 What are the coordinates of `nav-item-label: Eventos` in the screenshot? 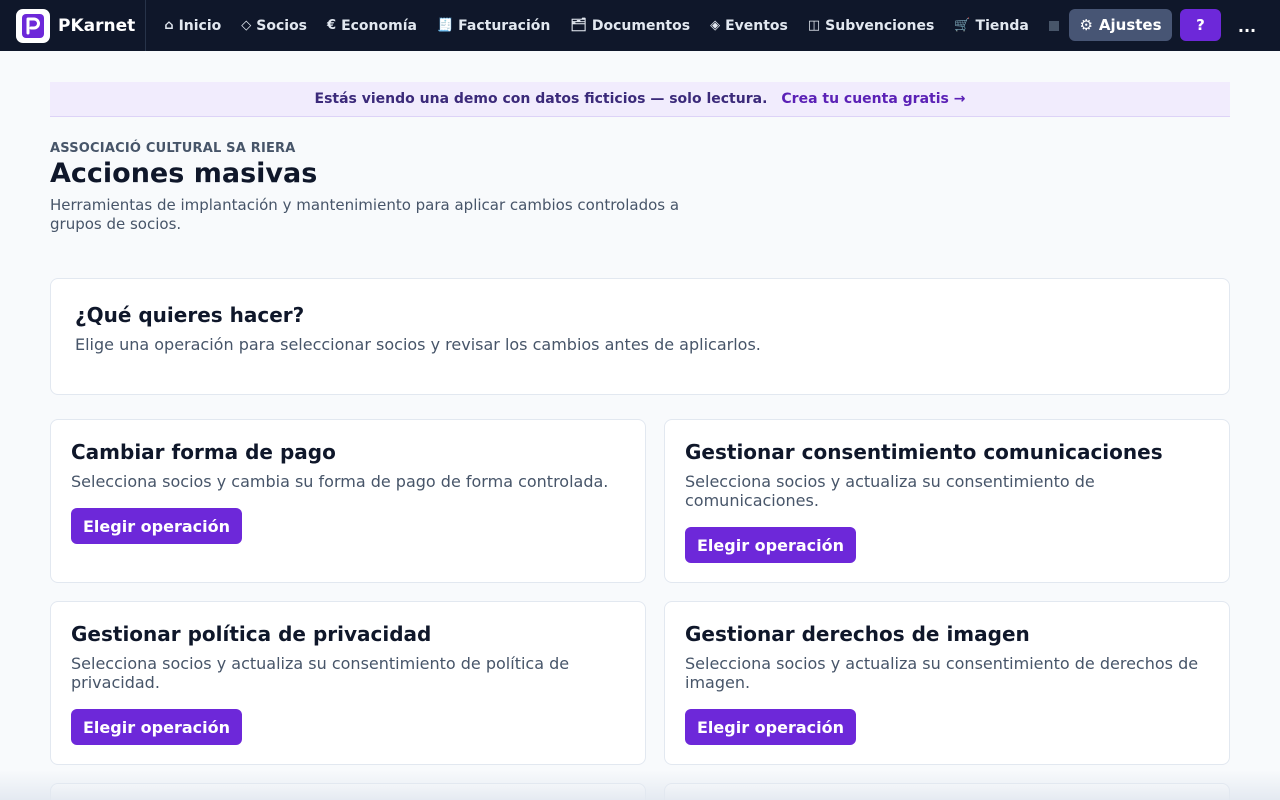 It's located at (756, 25).